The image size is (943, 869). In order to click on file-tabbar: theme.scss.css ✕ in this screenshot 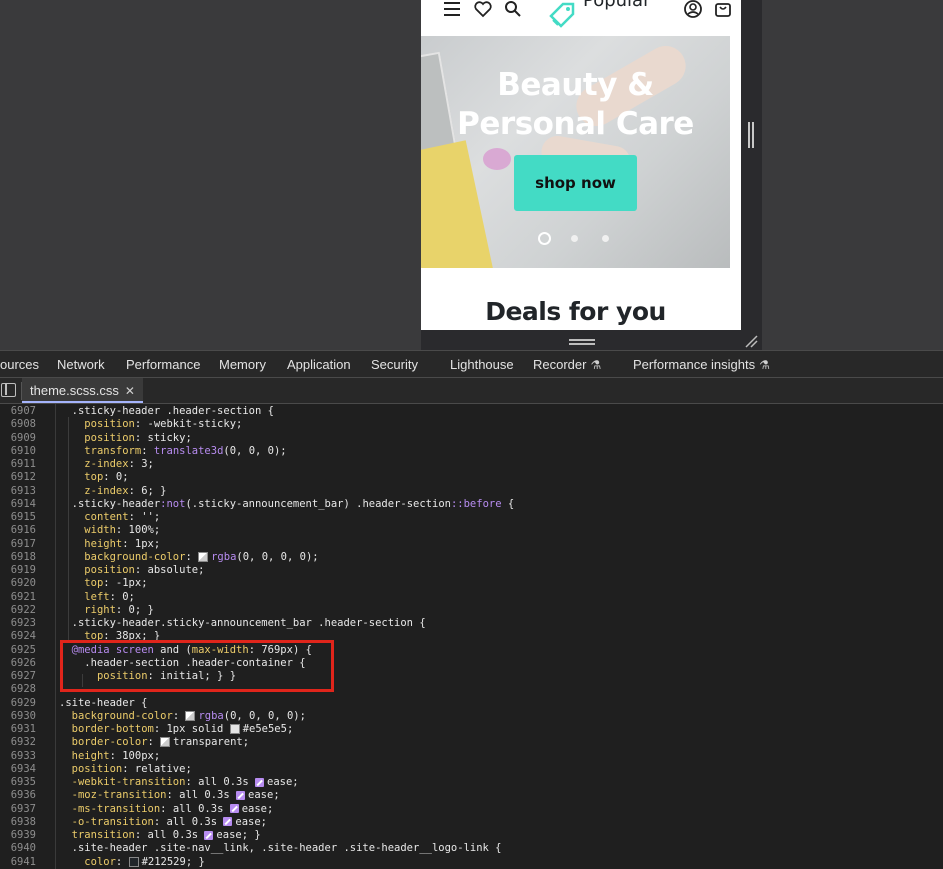, I will do `click(471, 391)`.